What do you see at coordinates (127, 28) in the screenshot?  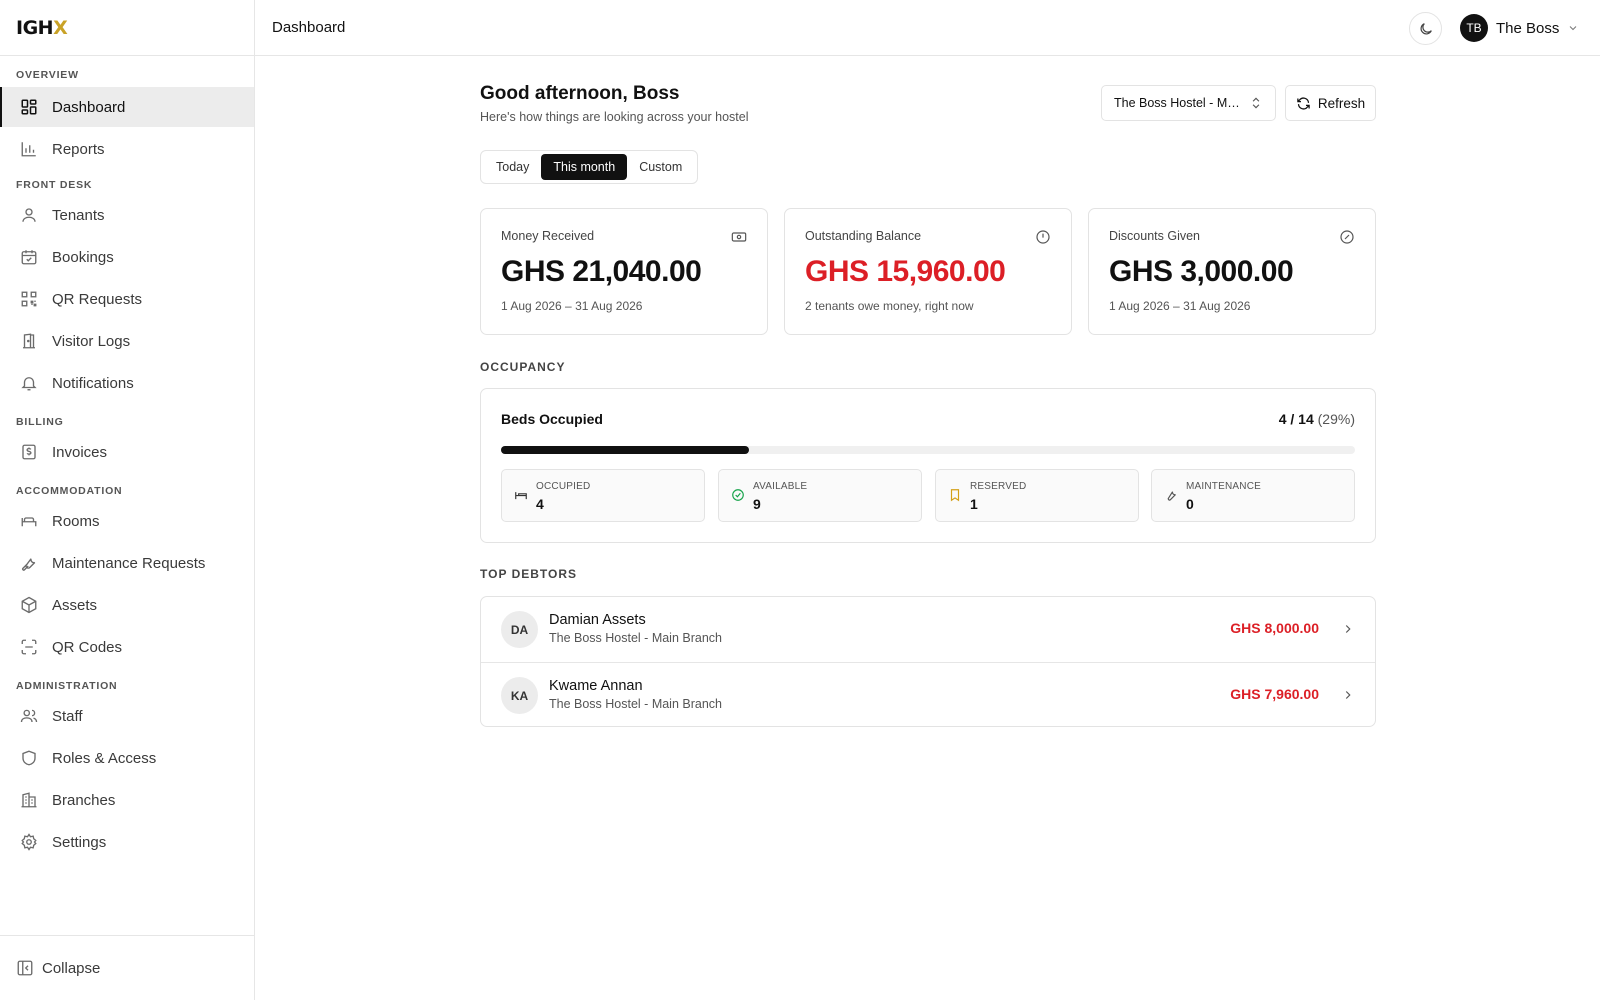 I see `brand-bar: IGHX` at bounding box center [127, 28].